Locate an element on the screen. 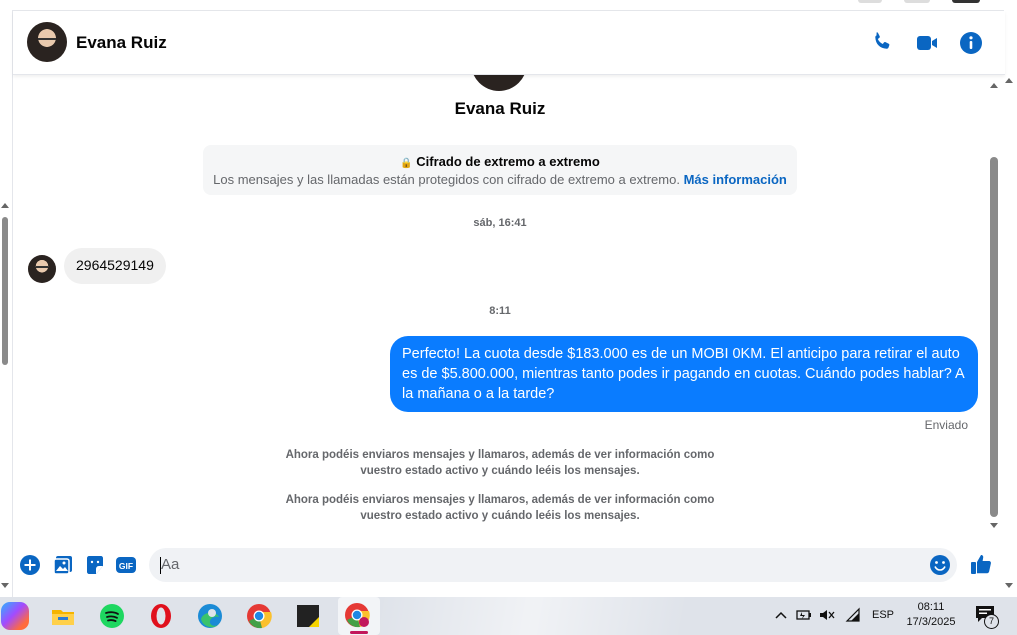 Image resolution: width=1017 pixels, height=635 pixels. profile-avatar is located at coordinates (499, 83).